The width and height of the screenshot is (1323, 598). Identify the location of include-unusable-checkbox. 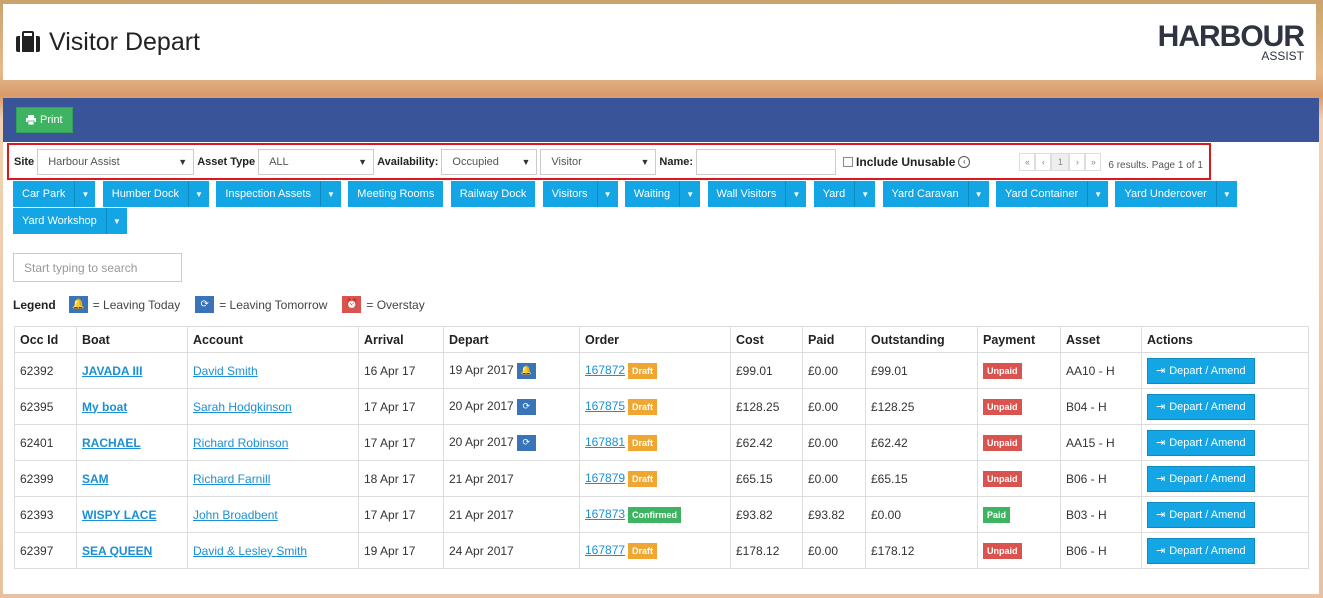
(848, 161).